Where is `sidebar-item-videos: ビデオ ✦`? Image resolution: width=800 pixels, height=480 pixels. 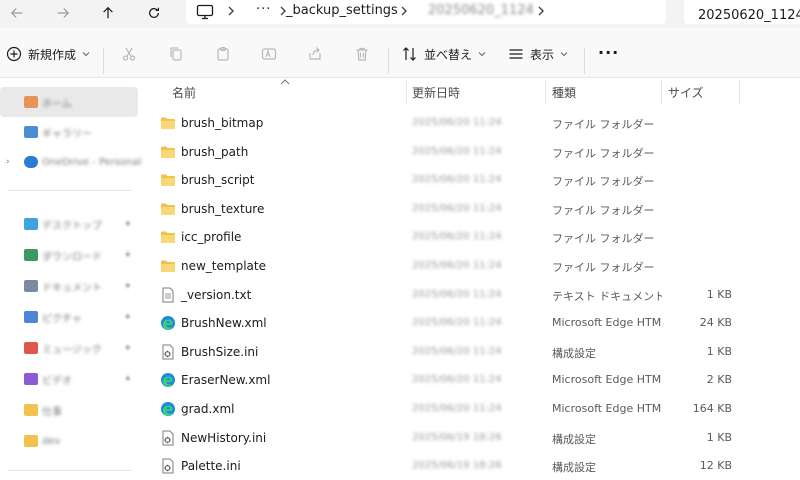 sidebar-item-videos: ビデオ ✦ is located at coordinates (69, 379).